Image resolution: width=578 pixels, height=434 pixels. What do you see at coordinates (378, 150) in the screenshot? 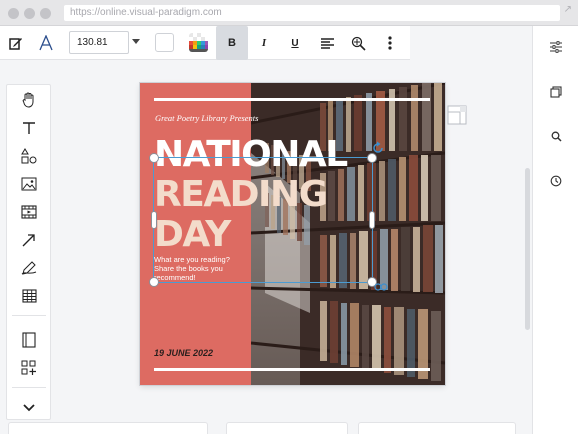
I see `rotate-icon` at bounding box center [378, 150].